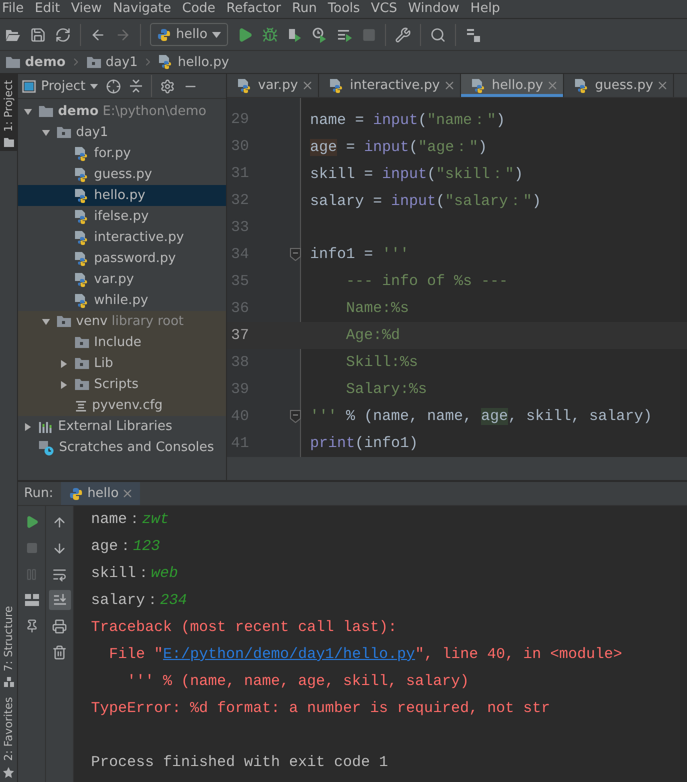 The width and height of the screenshot is (687, 782). What do you see at coordinates (8, 646) in the screenshot?
I see `side-tab: 7: Structure` at bounding box center [8, 646].